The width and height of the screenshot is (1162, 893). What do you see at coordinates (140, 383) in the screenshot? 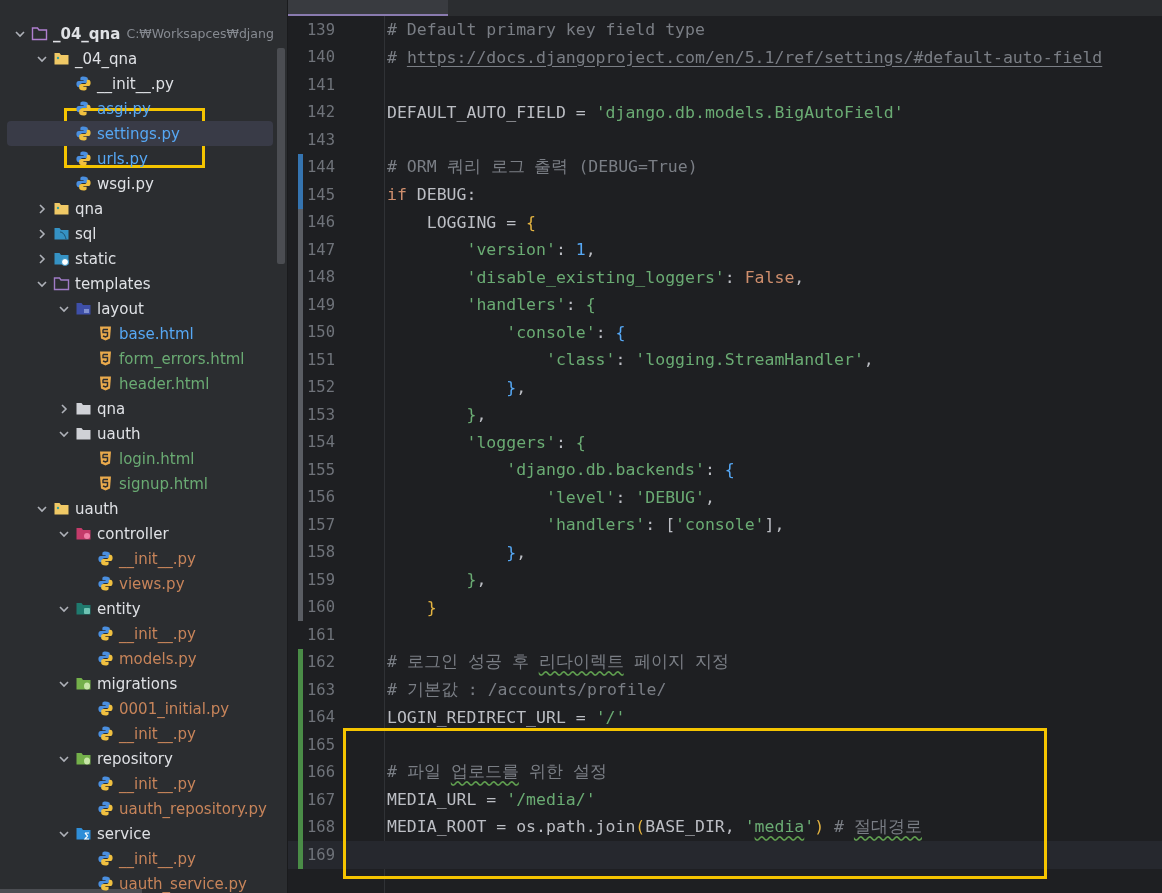
I see `tree-item: header.html` at bounding box center [140, 383].